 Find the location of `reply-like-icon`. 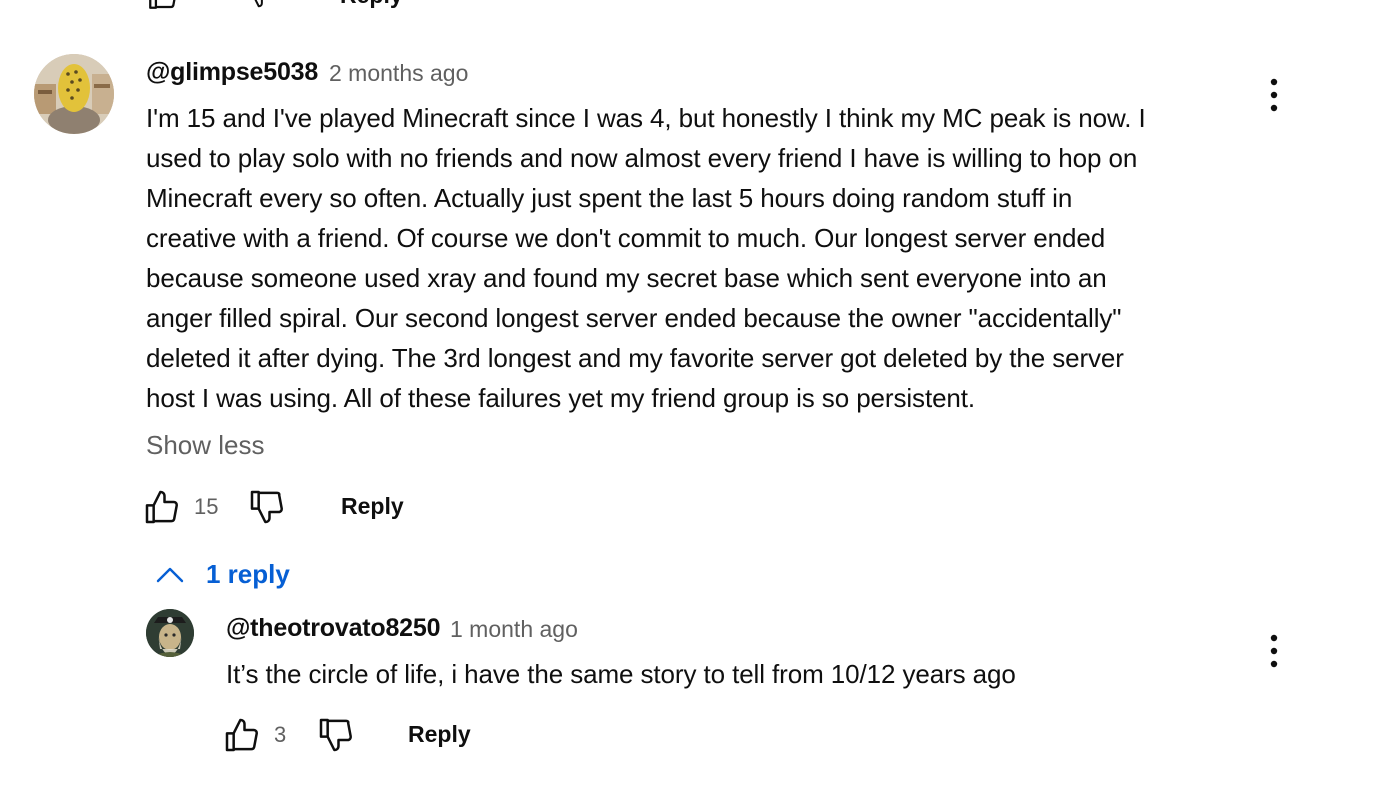

reply-like-icon is located at coordinates (242, 735).